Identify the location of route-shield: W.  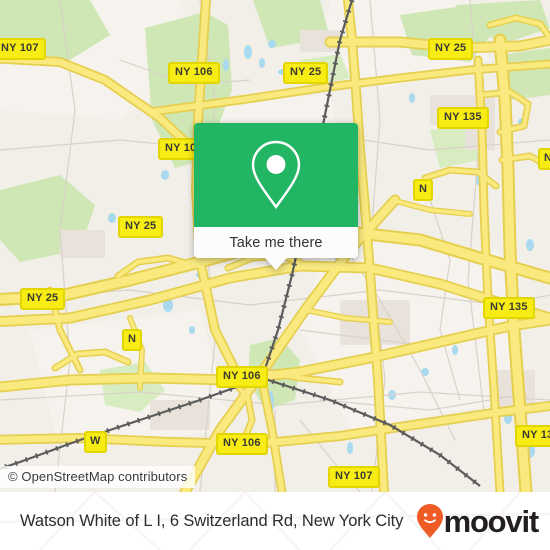
(95, 442).